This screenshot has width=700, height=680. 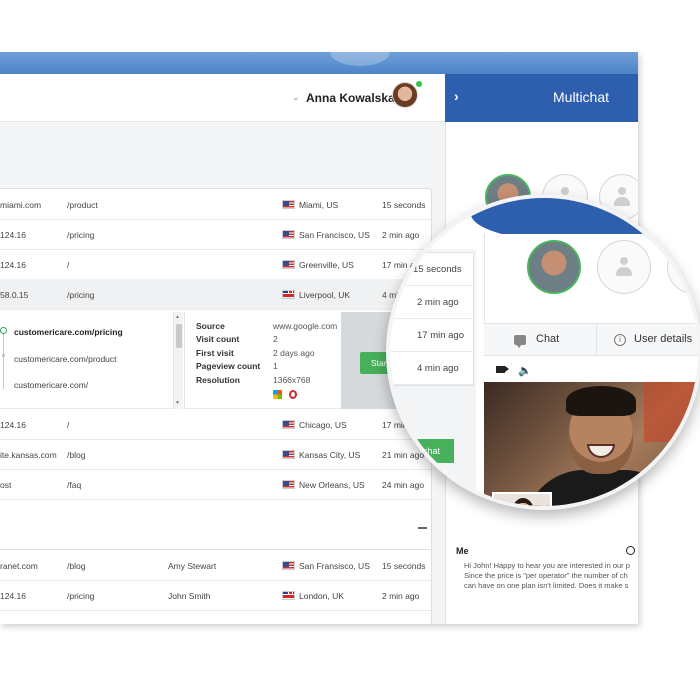 I want to click on lens-chat-avatar-active, so click(x=554, y=267).